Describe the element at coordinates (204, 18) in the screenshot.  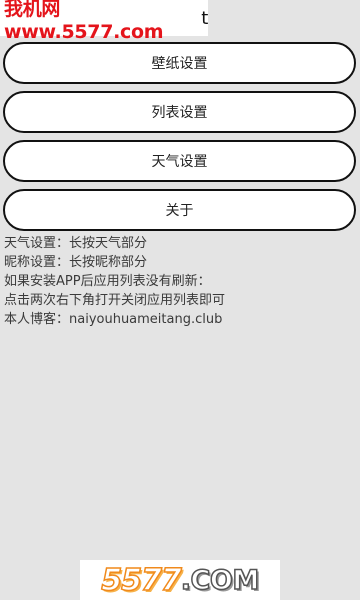
I see `watermark-tail-text: t` at that location.